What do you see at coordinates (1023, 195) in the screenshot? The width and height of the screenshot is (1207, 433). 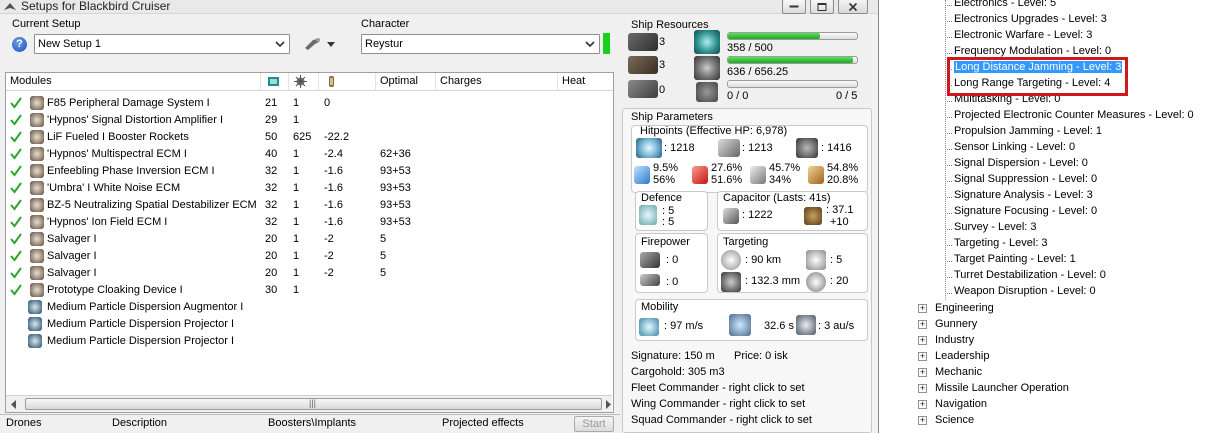 I see `skill-item: Signature Analysis - Level: 3` at bounding box center [1023, 195].